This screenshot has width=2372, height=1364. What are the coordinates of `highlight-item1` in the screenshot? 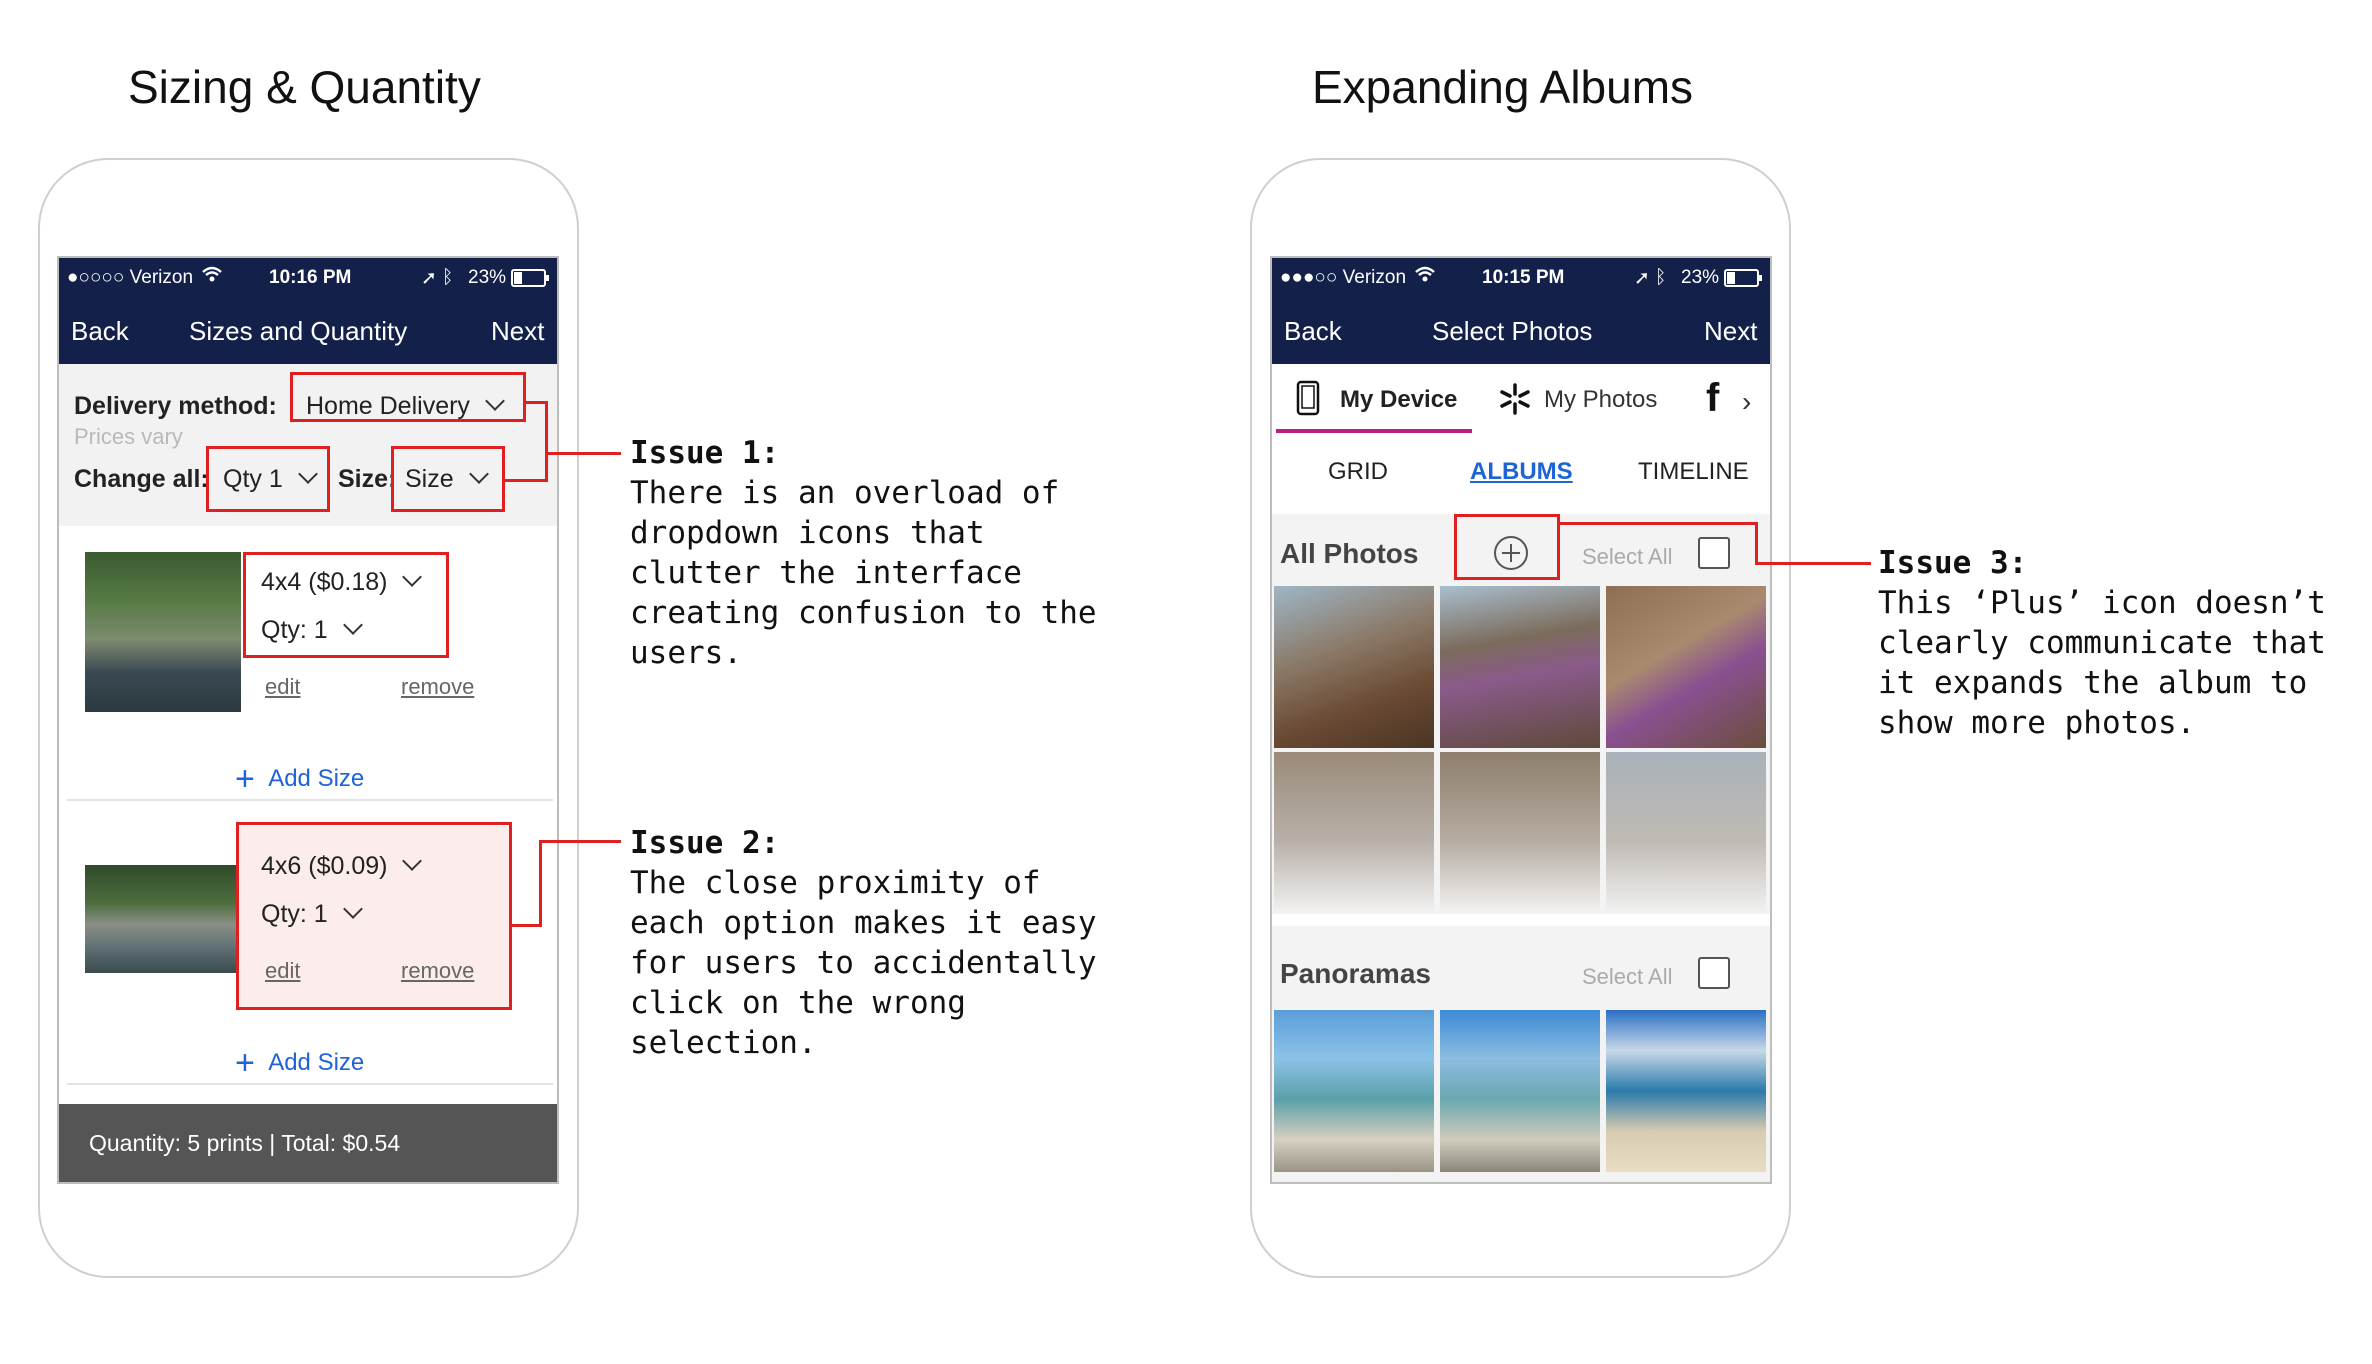 It's located at (346, 605).